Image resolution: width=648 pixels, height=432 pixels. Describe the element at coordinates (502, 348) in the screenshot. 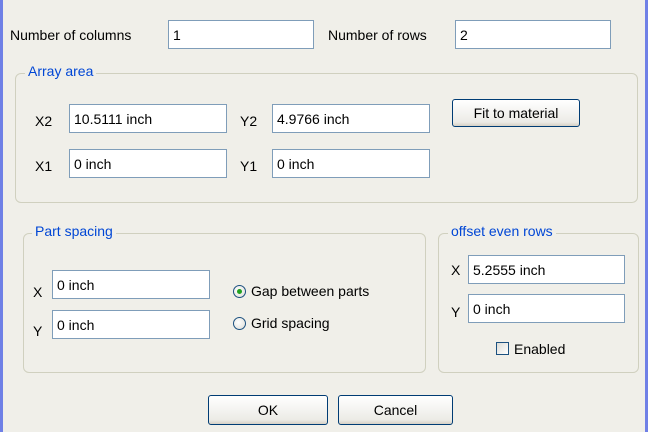

I see `enabled-checkbox` at that location.